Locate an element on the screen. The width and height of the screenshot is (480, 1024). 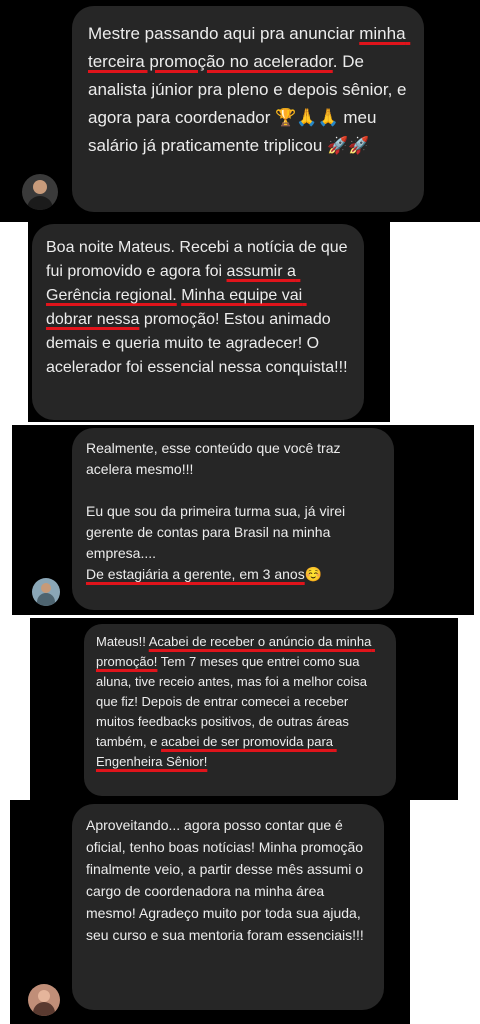
avatar-man is located at coordinates (40, 192).